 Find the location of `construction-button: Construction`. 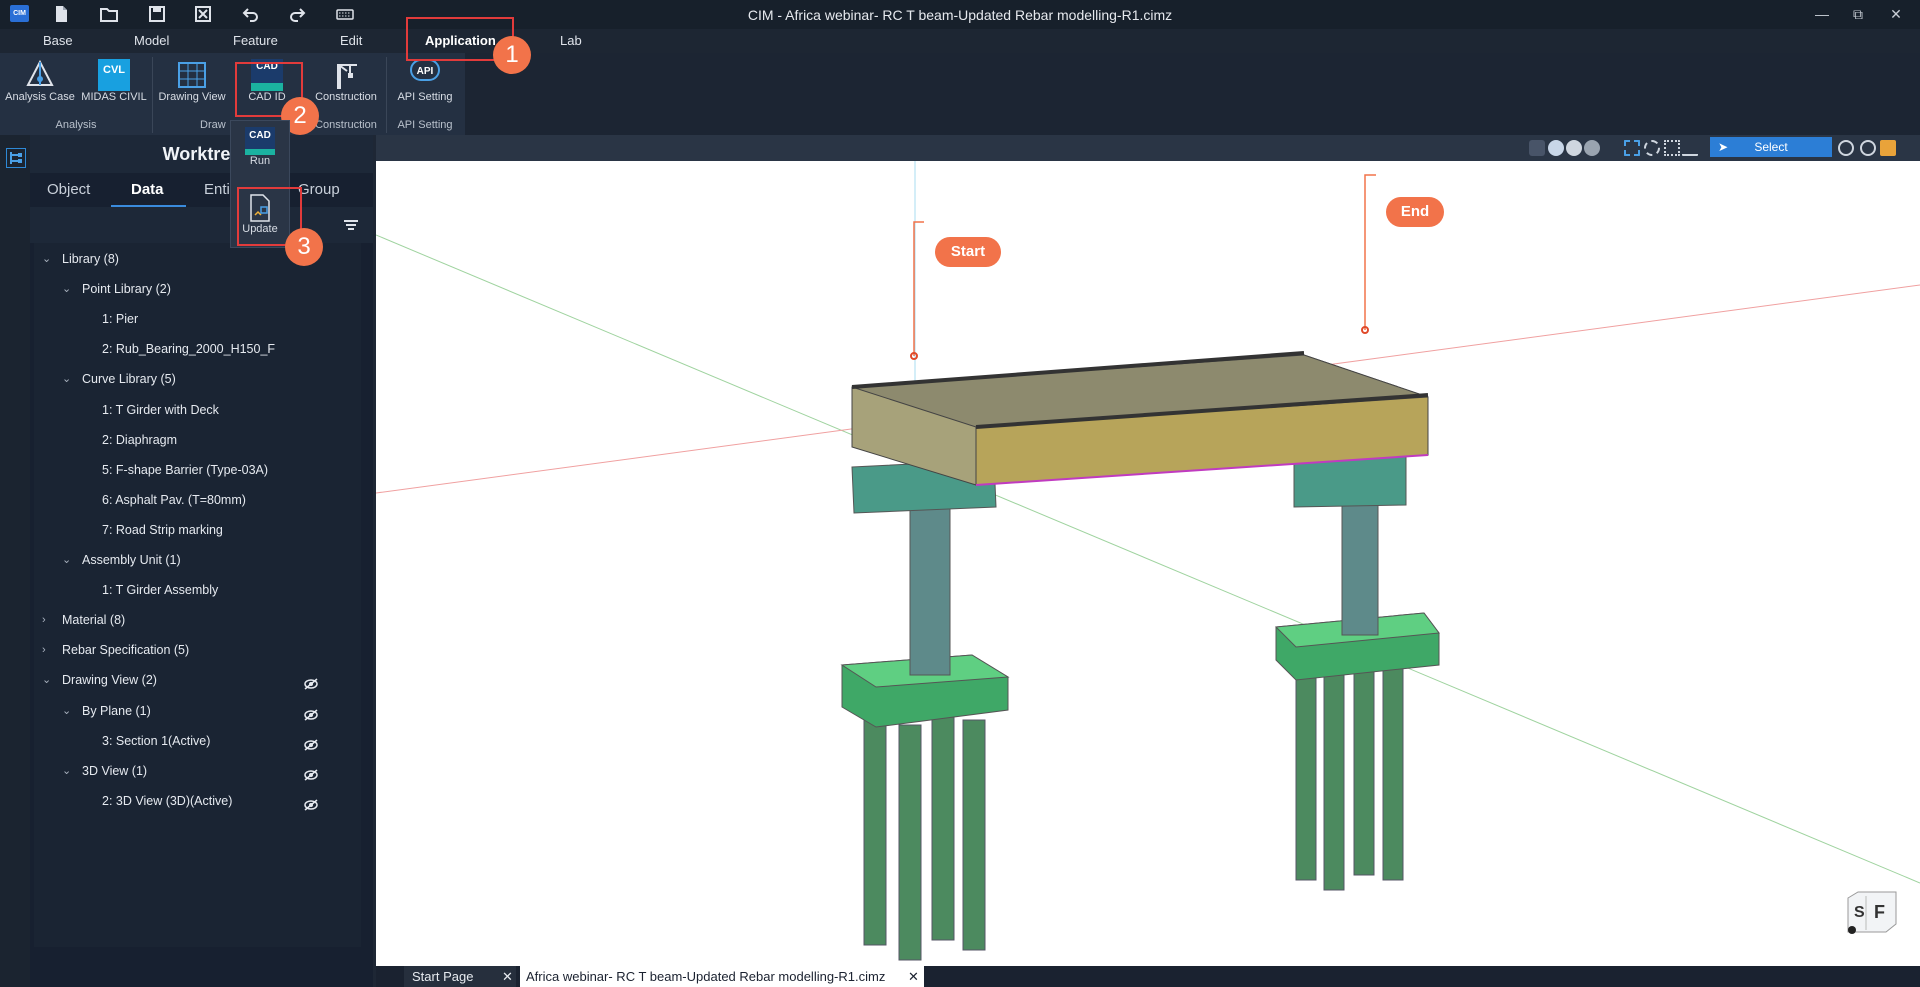

construction-button: Construction is located at coordinates (346, 81).